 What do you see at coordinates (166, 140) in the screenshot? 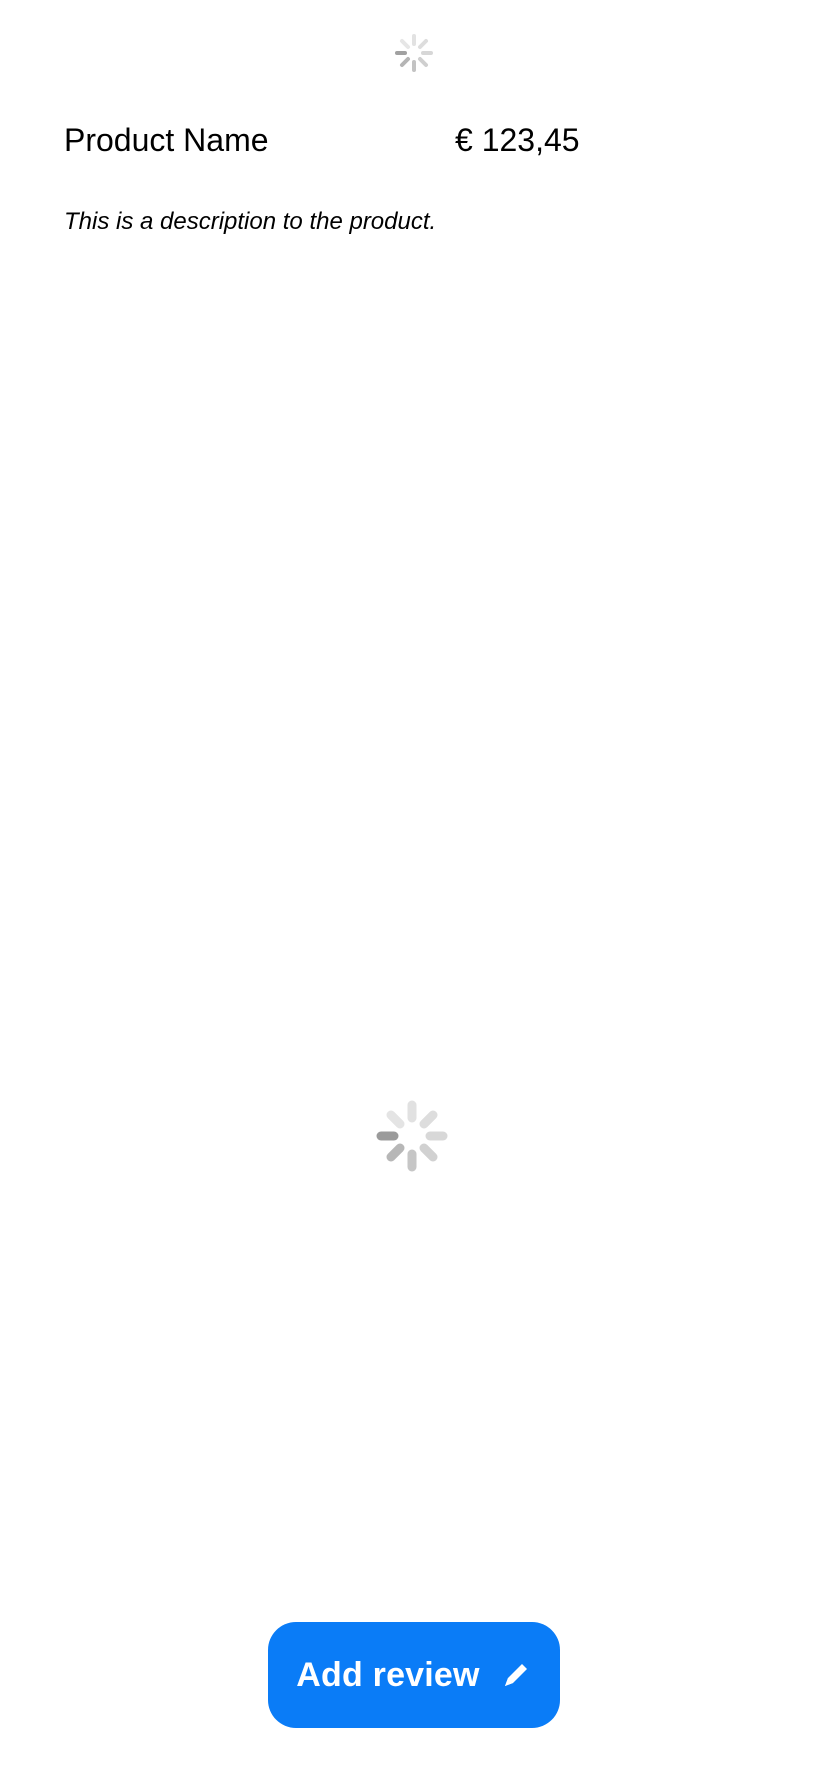
I see `product-name: Product Name` at bounding box center [166, 140].